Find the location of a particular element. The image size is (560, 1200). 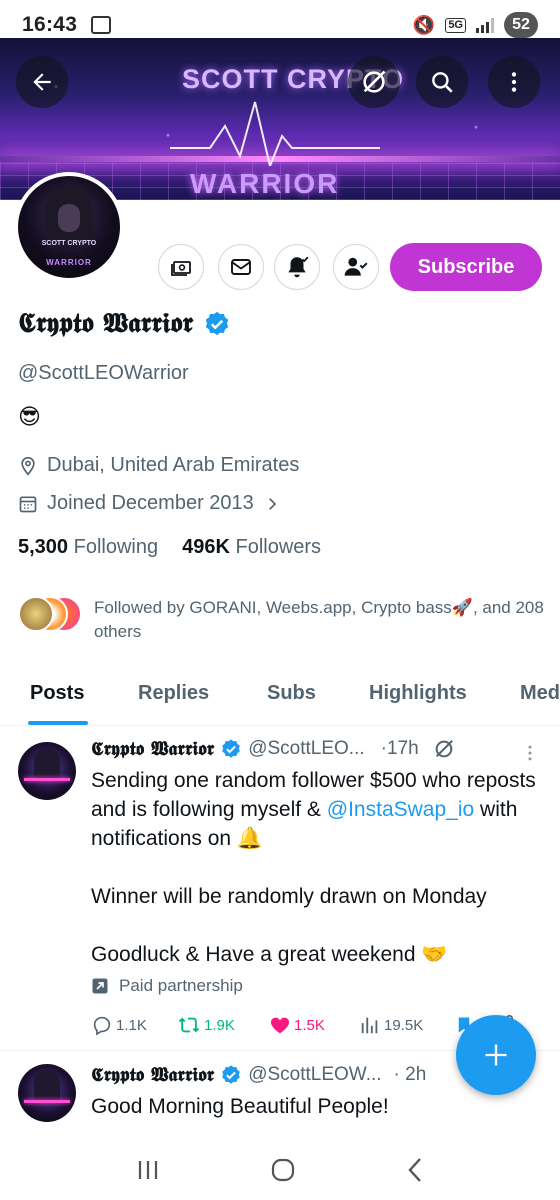

reply-count: 1.1K is located at coordinates (131, 1025).